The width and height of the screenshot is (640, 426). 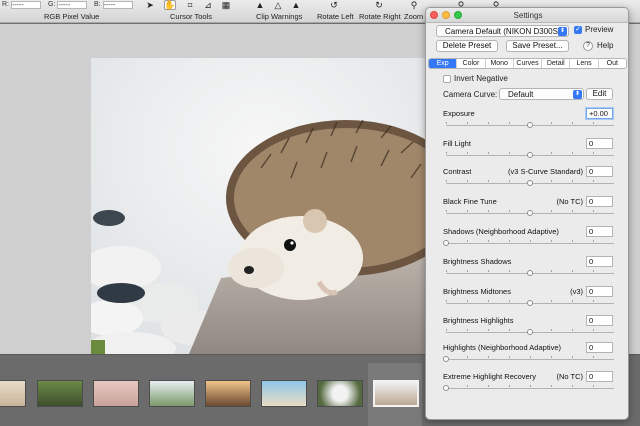 I want to click on g-value-field: G: -----, so click(x=68, y=5).